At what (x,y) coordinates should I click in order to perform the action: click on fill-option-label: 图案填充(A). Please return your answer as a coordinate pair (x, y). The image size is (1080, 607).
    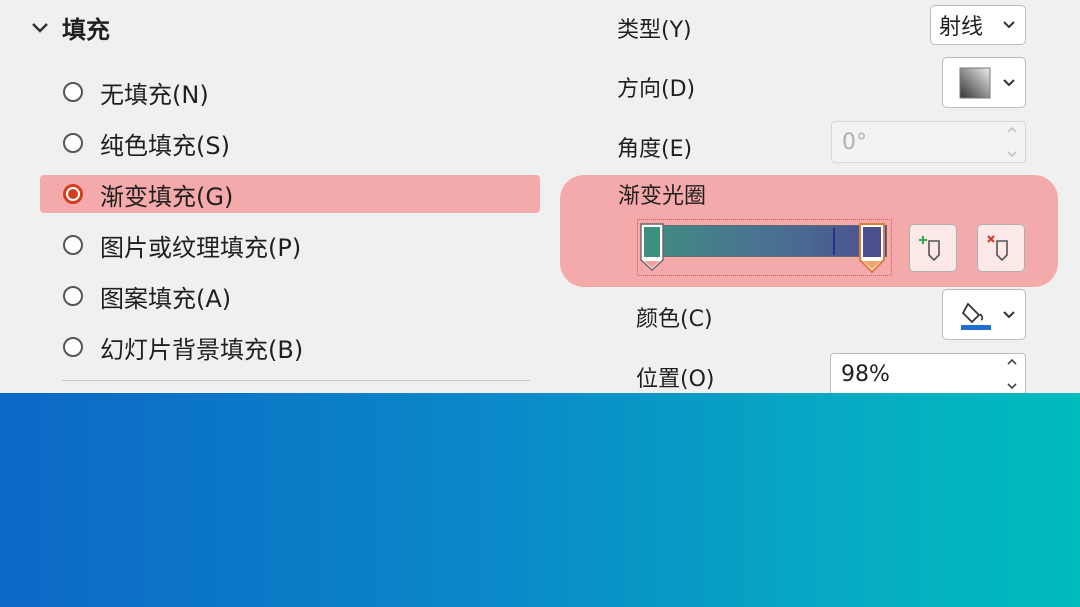
    Looking at the image, I should click on (166, 298).